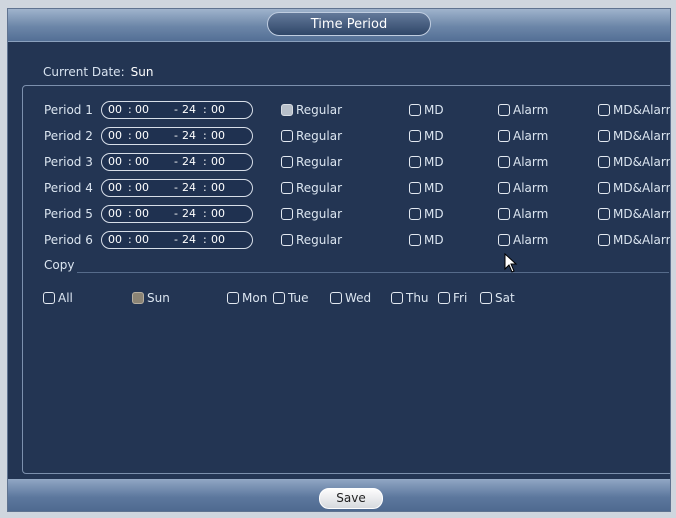 The image size is (676, 518). What do you see at coordinates (65, 298) in the screenshot?
I see `copy-all-label: All` at bounding box center [65, 298].